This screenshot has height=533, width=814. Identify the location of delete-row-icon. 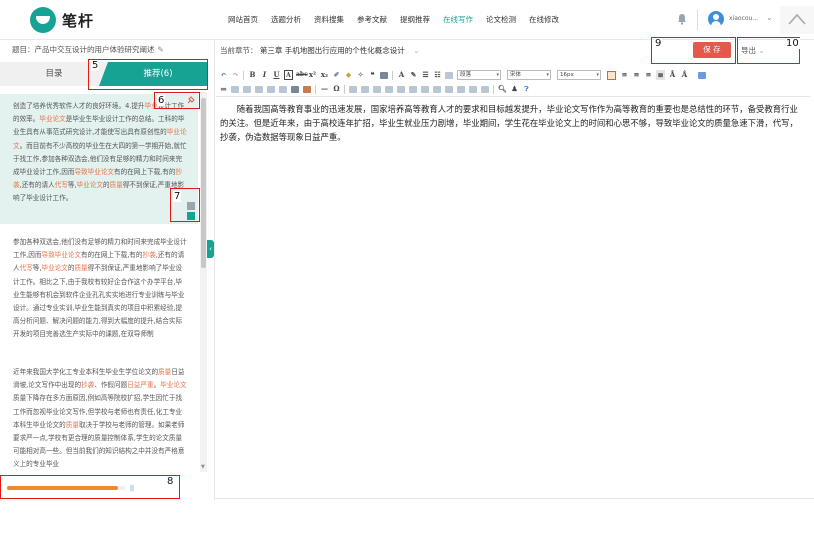
(377, 89).